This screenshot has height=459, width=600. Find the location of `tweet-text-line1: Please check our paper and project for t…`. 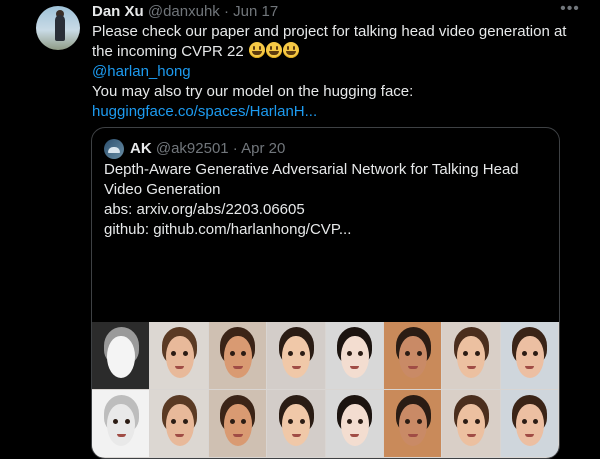

tweet-text-line1: Please check our paper and project for t… is located at coordinates (329, 41).